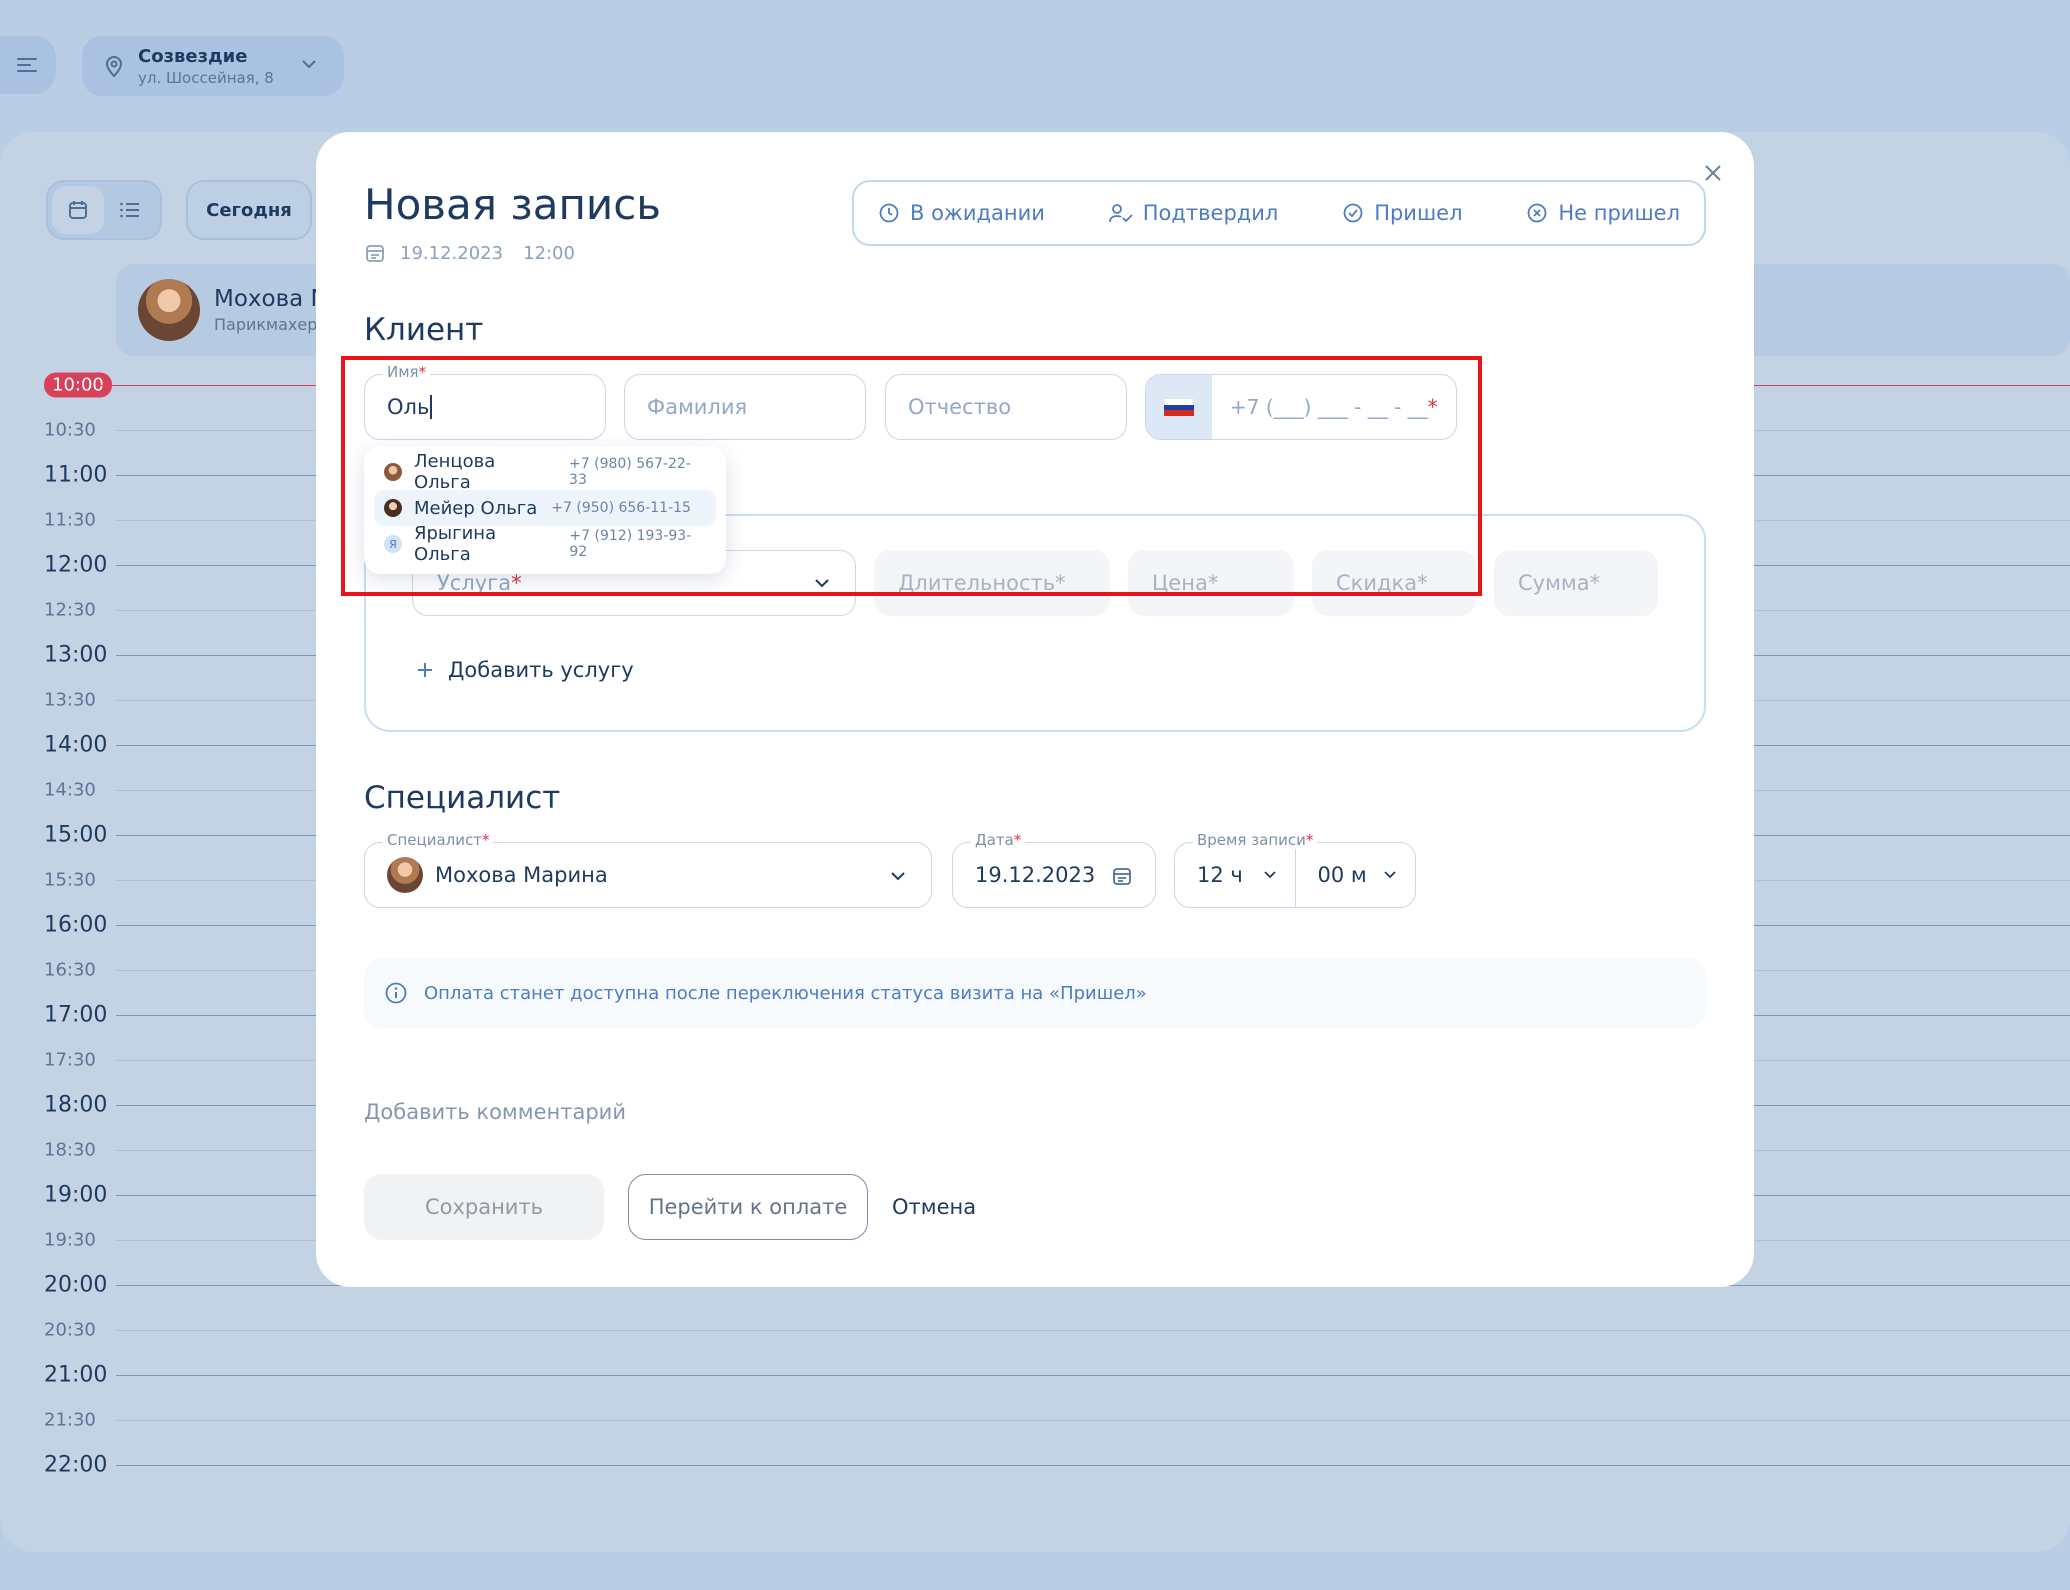 The width and height of the screenshot is (2070, 1590). What do you see at coordinates (452, 253) in the screenshot?
I see `appointment-date: 19.12.2023` at bounding box center [452, 253].